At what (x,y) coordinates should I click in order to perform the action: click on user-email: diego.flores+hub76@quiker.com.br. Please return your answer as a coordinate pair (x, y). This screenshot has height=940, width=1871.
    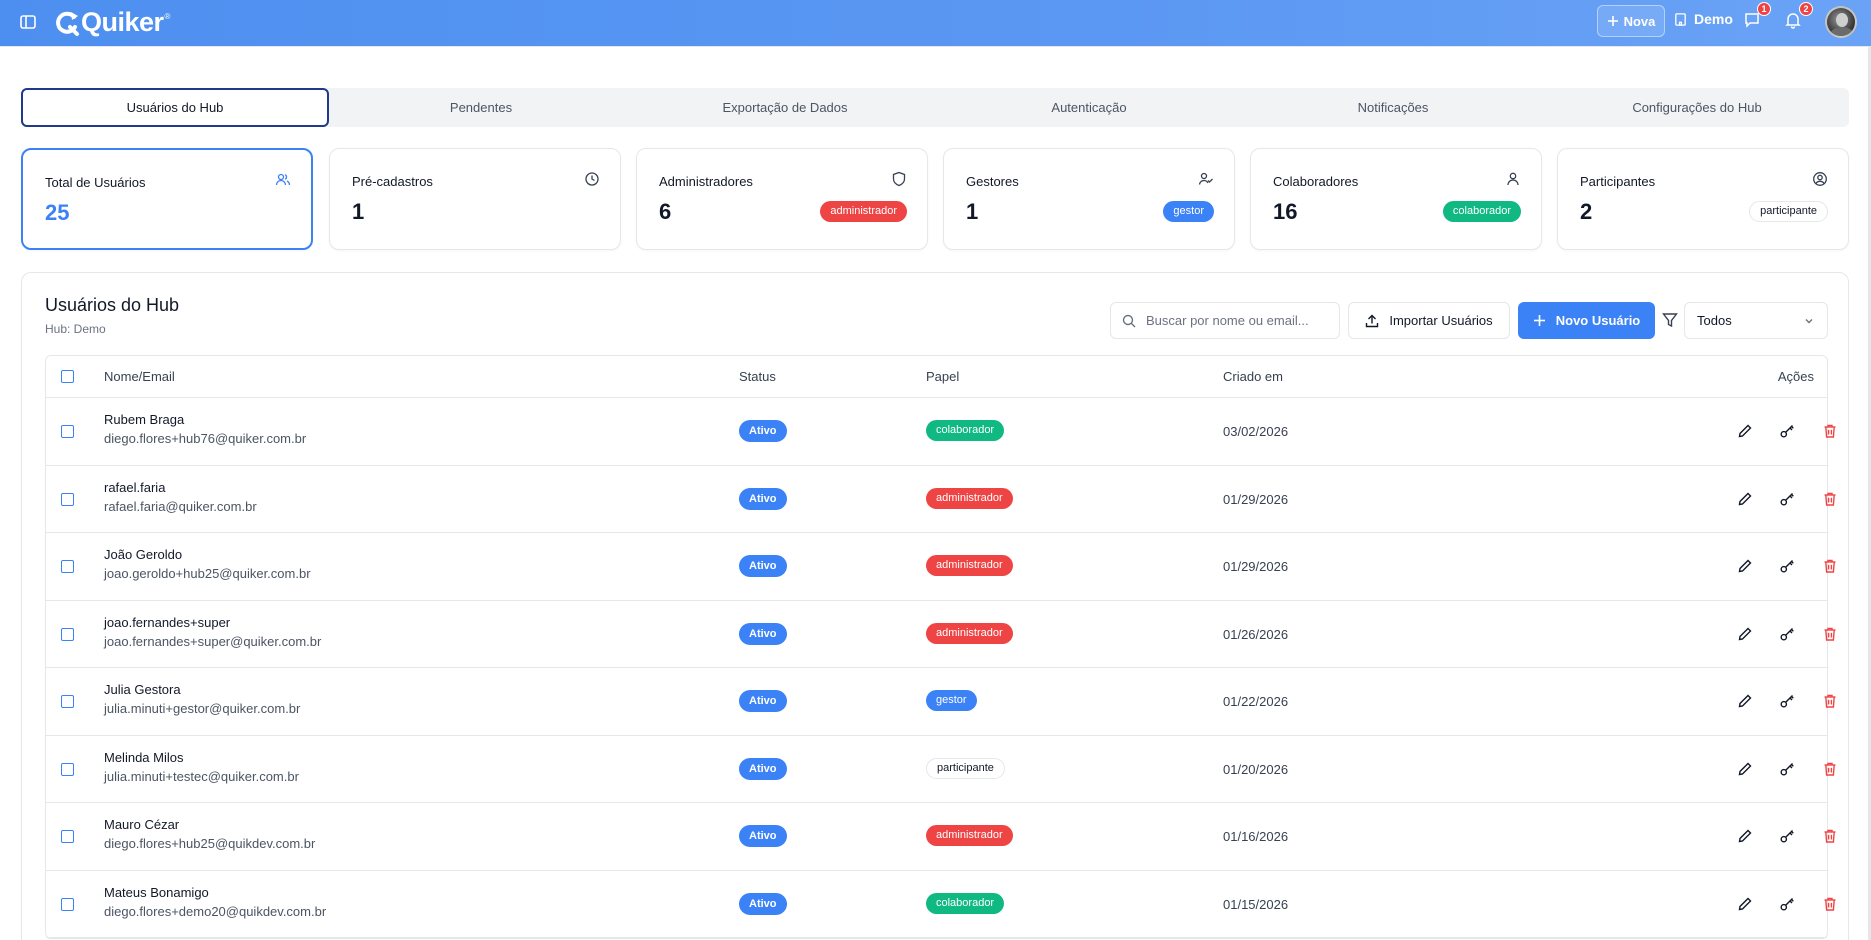
    Looking at the image, I should click on (205, 438).